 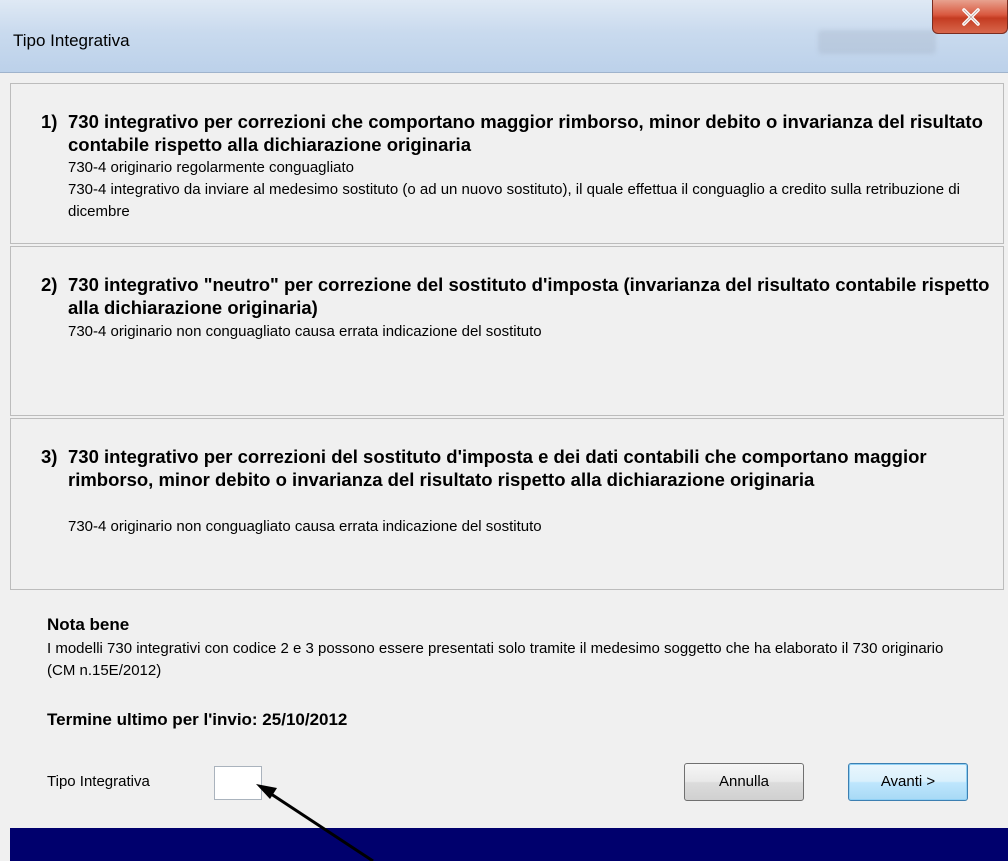 I want to click on note-title: Nota bene, so click(x=88, y=624).